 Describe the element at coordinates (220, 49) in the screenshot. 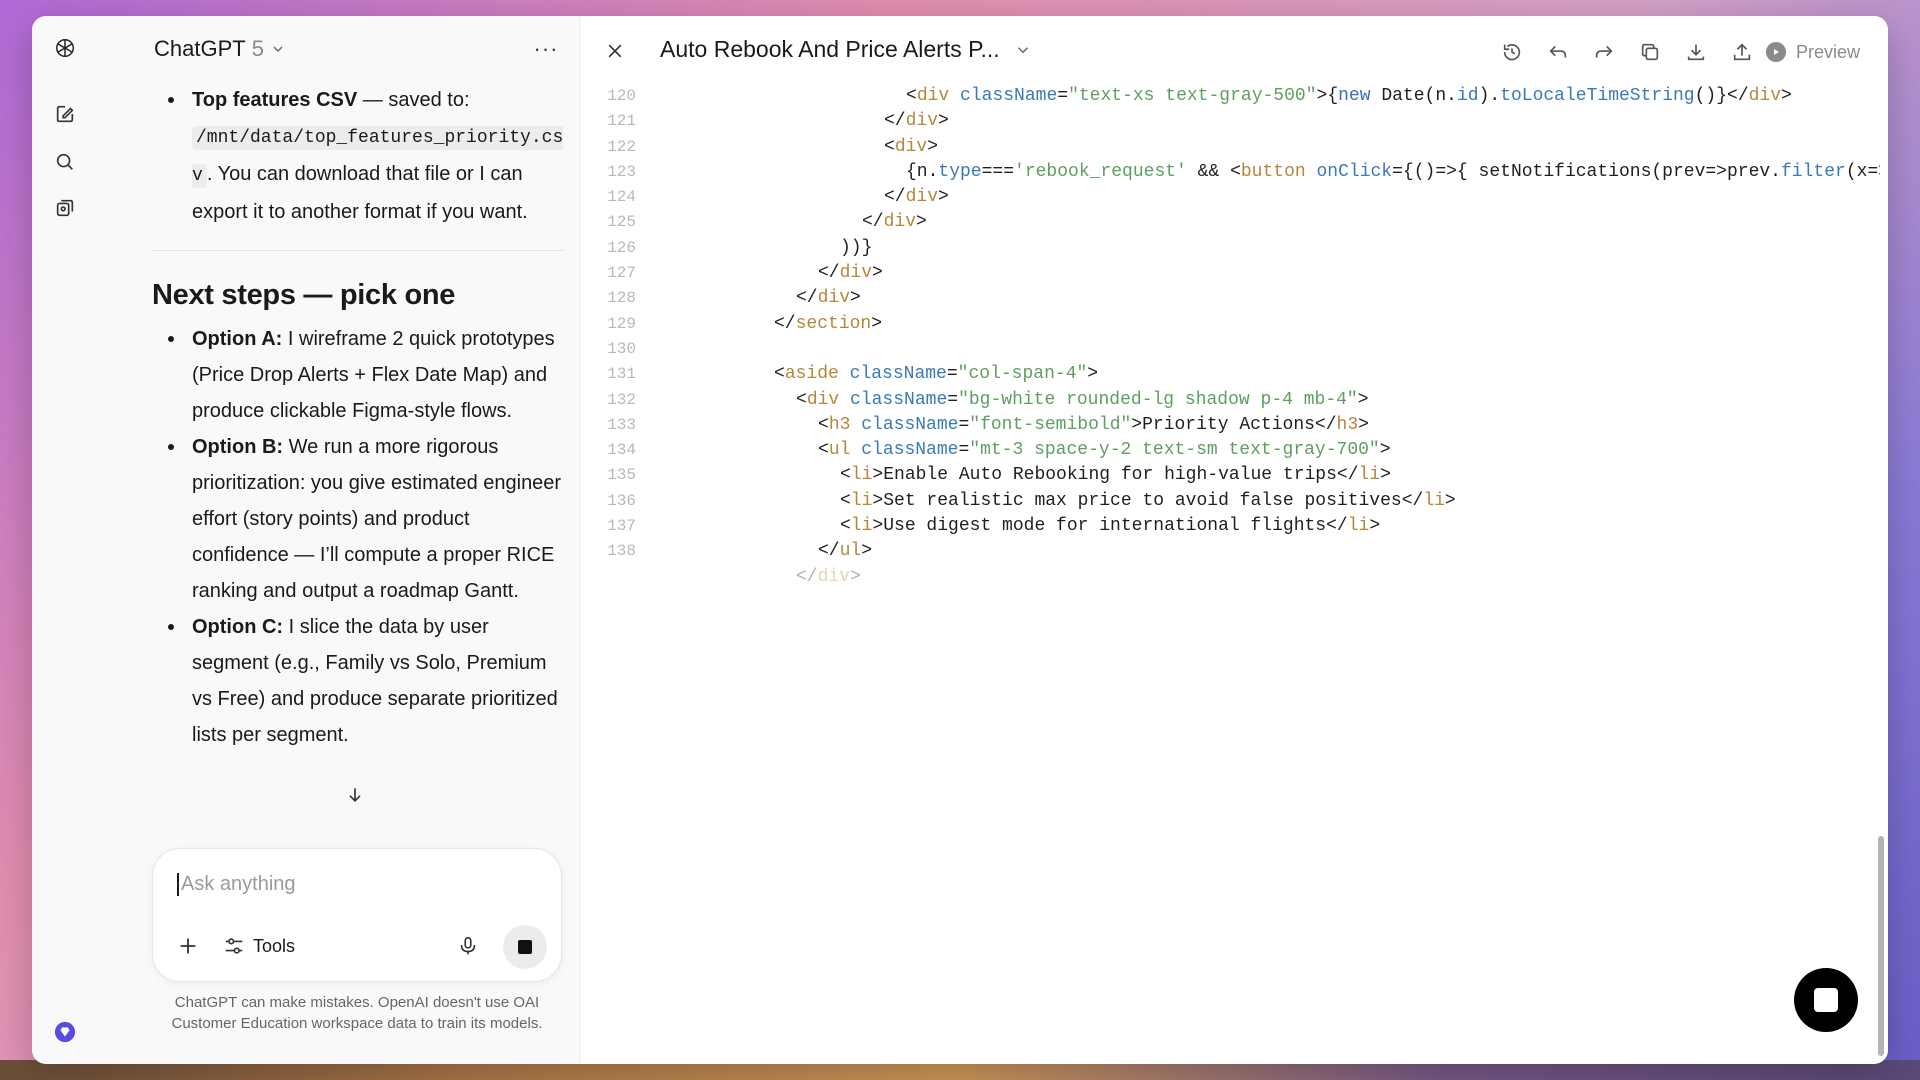

I see `model-selector: ChatGPT 5` at that location.